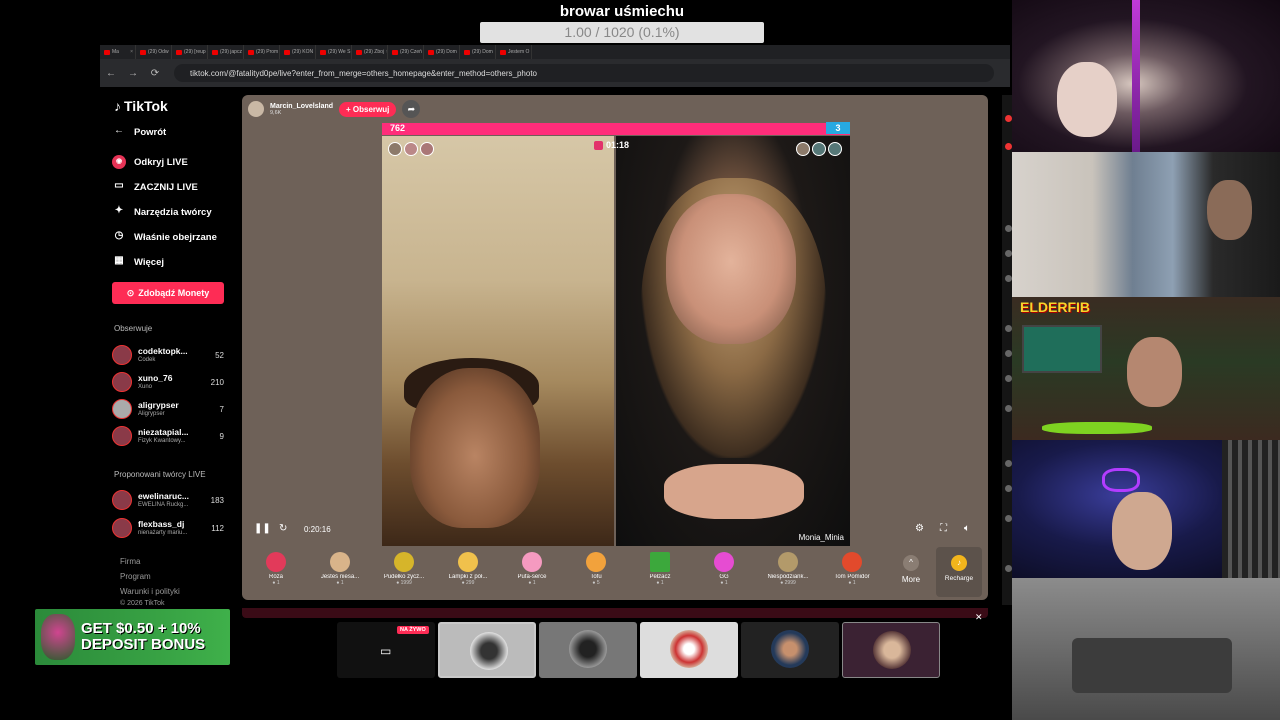 The height and width of the screenshot is (720, 1280). What do you see at coordinates (190, 52) in the screenshot?
I see `browser-tab: (29) [reup×` at bounding box center [190, 52].